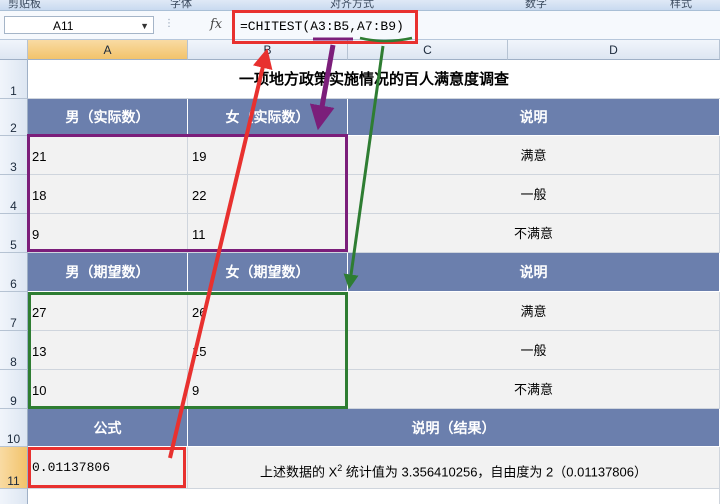  Describe the element at coordinates (268, 272) in the screenshot. I see `header-female-expected: 女（期望数）` at that location.